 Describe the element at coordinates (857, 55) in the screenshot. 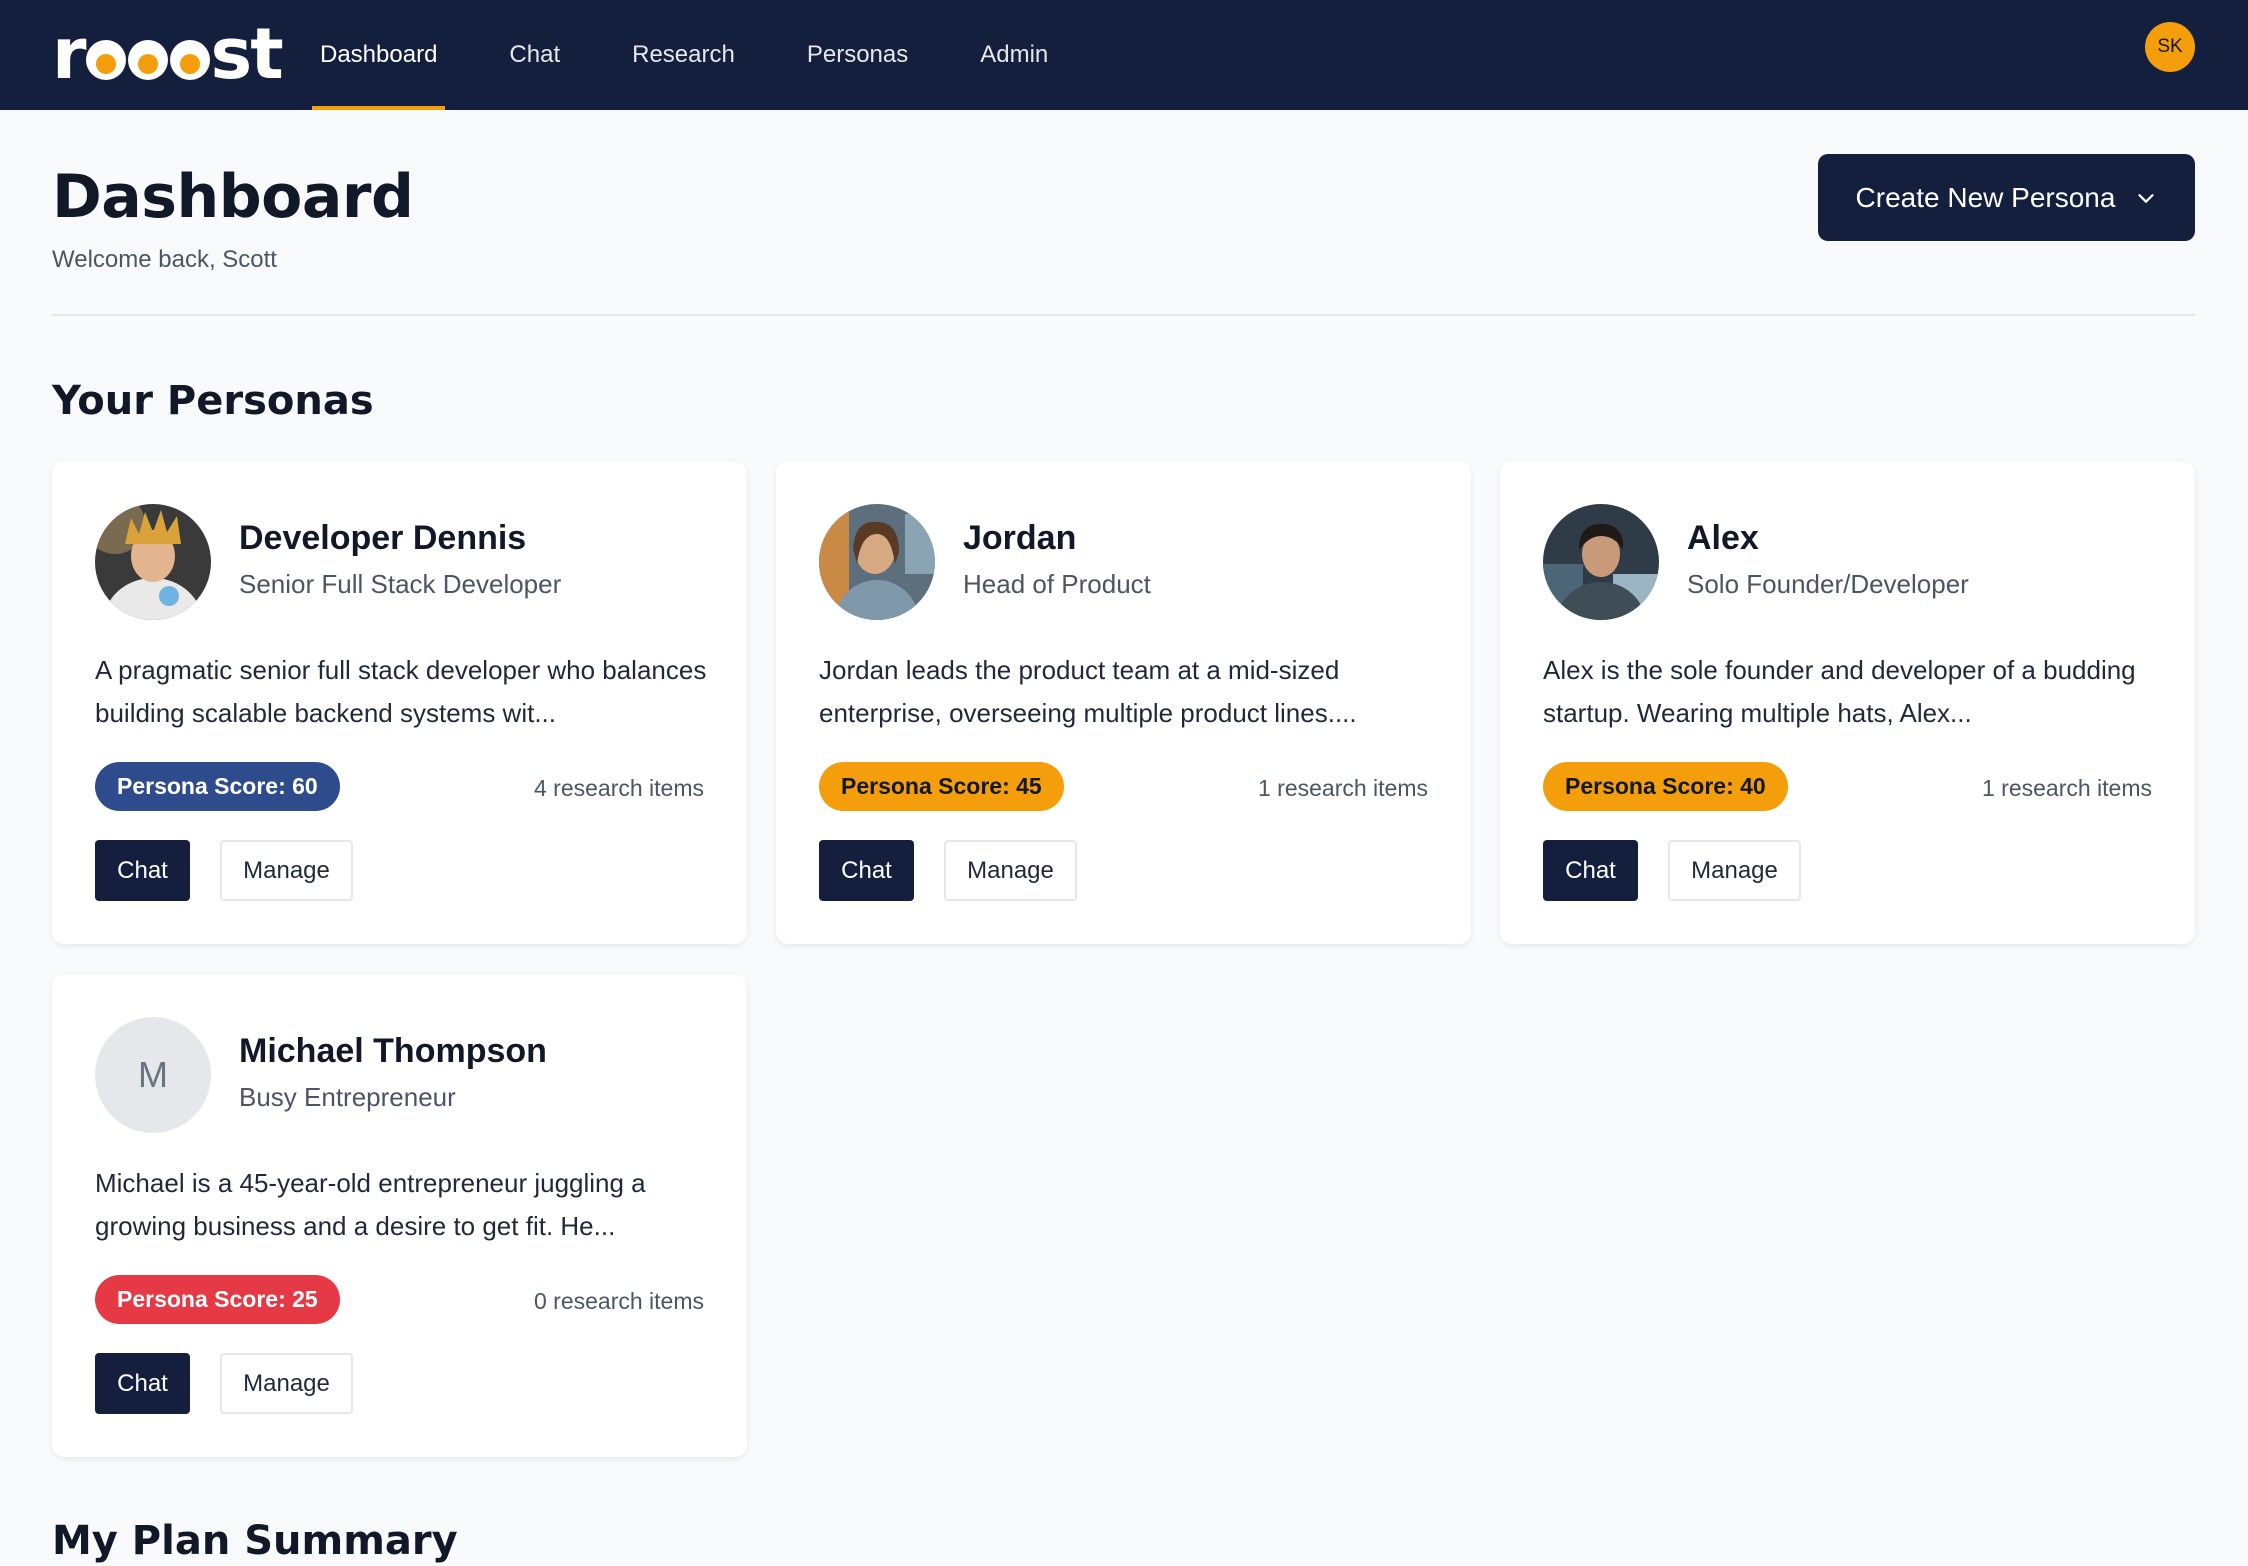

I see `nav-item-personas: Personas` at that location.